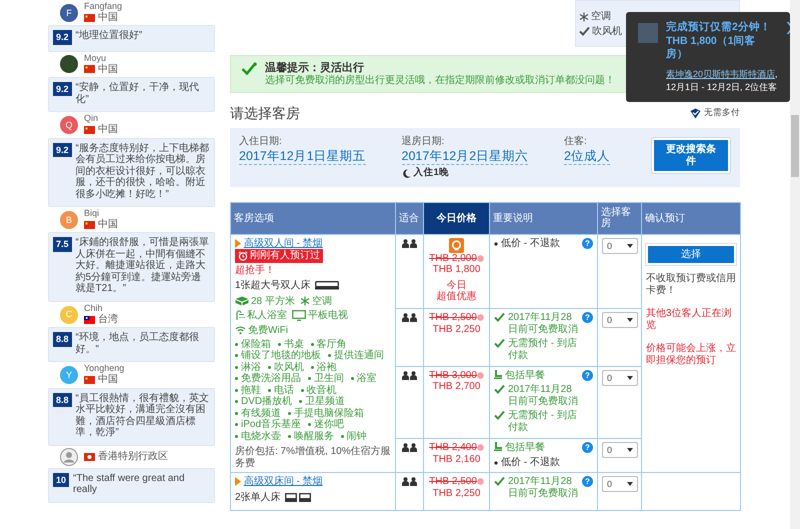  Describe the element at coordinates (722, 41) in the screenshot. I see `popup-title: 完成预订仅需2分钟！THB 1,800（1间客房）` at that location.